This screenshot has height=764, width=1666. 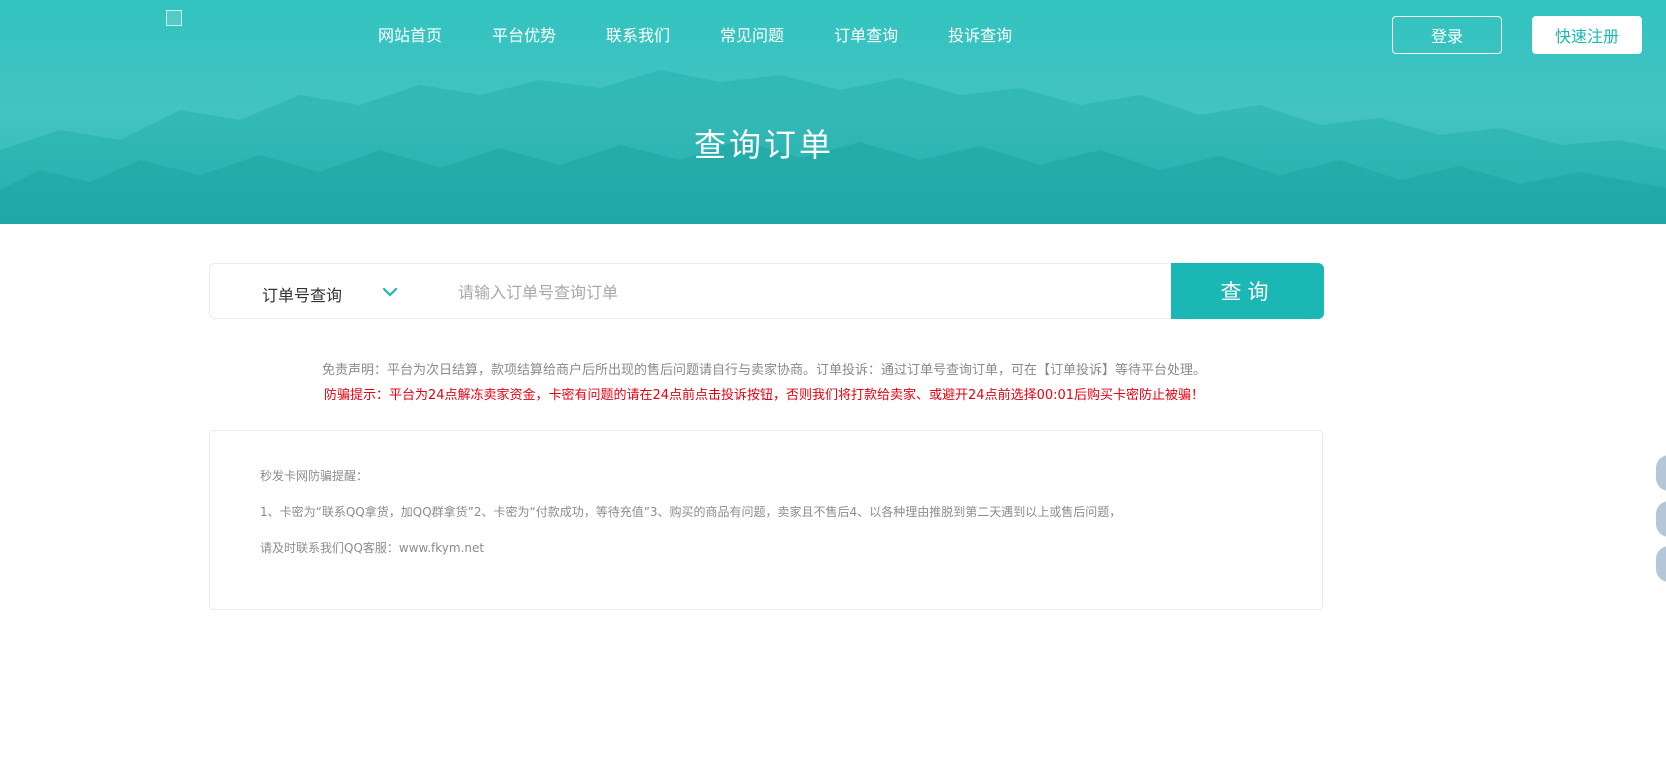 I want to click on login-button: 登录, so click(x=1447, y=35).